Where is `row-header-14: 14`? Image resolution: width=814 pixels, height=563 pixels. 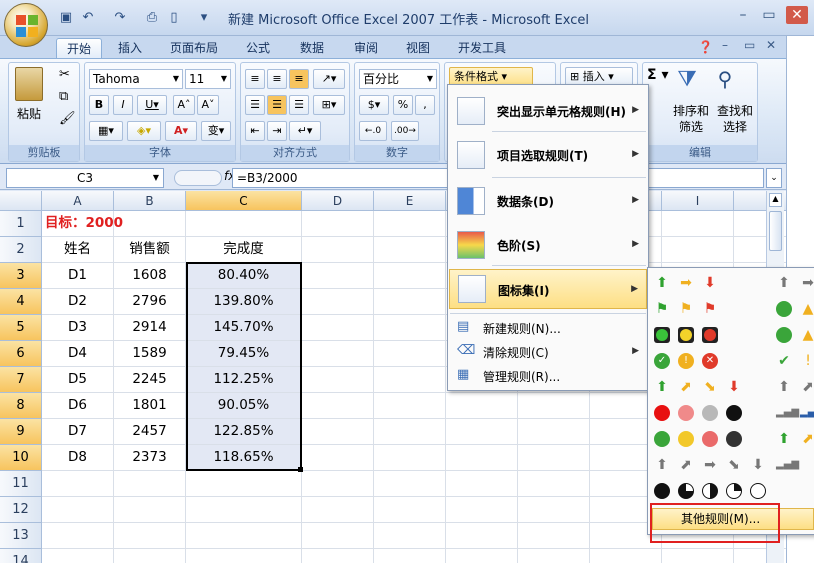
row-header-14: 14 is located at coordinates (21, 556).